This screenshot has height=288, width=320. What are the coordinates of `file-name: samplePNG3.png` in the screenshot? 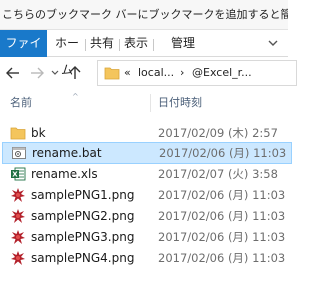 It's located at (83, 237).